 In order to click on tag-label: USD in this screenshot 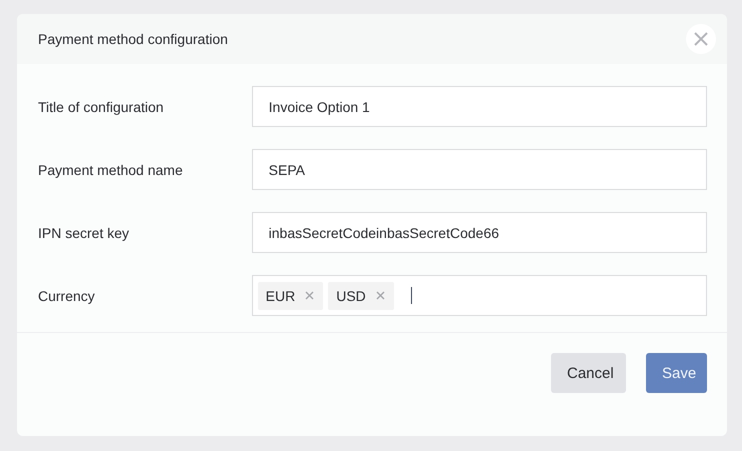, I will do `click(351, 296)`.